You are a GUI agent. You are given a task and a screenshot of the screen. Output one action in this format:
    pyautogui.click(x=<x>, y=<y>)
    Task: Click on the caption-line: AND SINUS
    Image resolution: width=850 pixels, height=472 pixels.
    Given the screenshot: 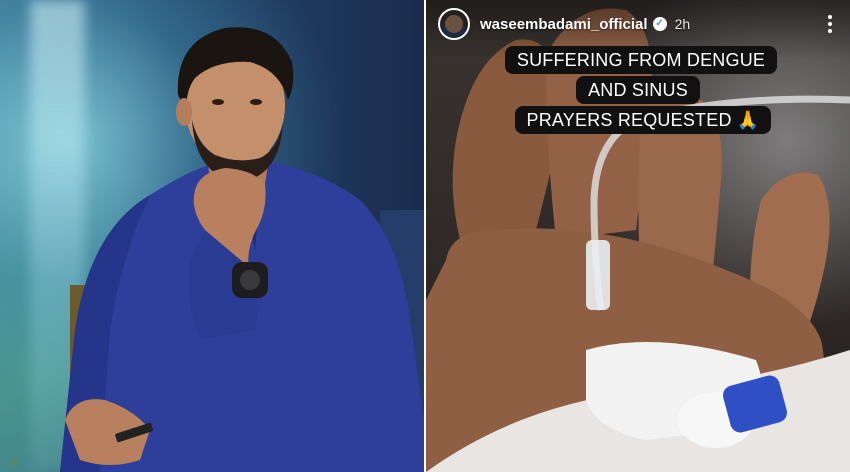 What is the action you would take?
    pyautogui.click(x=638, y=90)
    